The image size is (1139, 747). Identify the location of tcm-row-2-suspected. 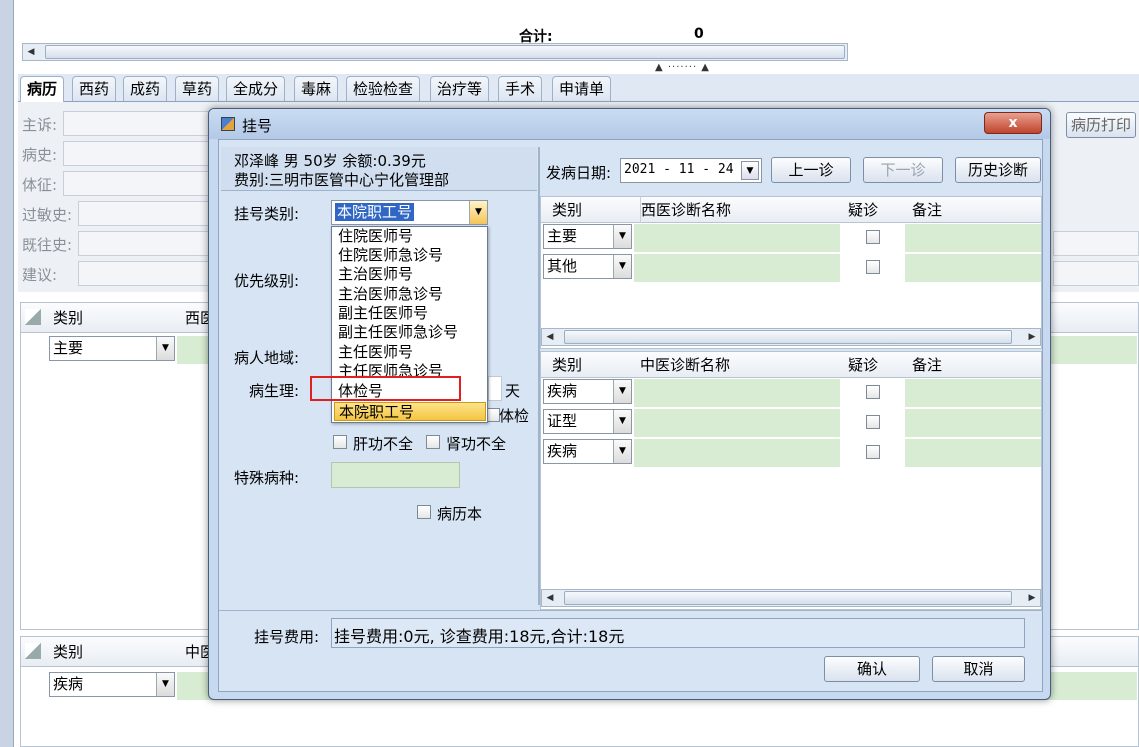
(873, 422).